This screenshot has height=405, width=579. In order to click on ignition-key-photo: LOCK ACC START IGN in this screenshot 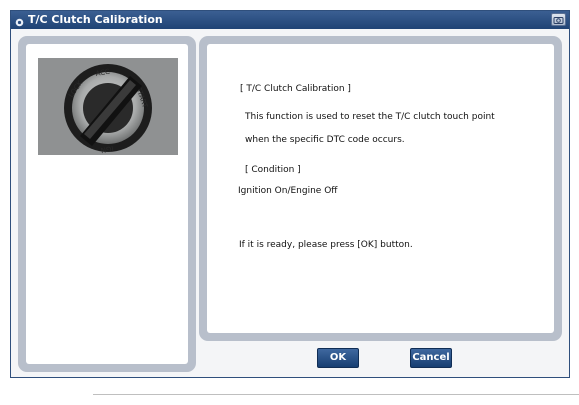, I will do `click(108, 106)`.